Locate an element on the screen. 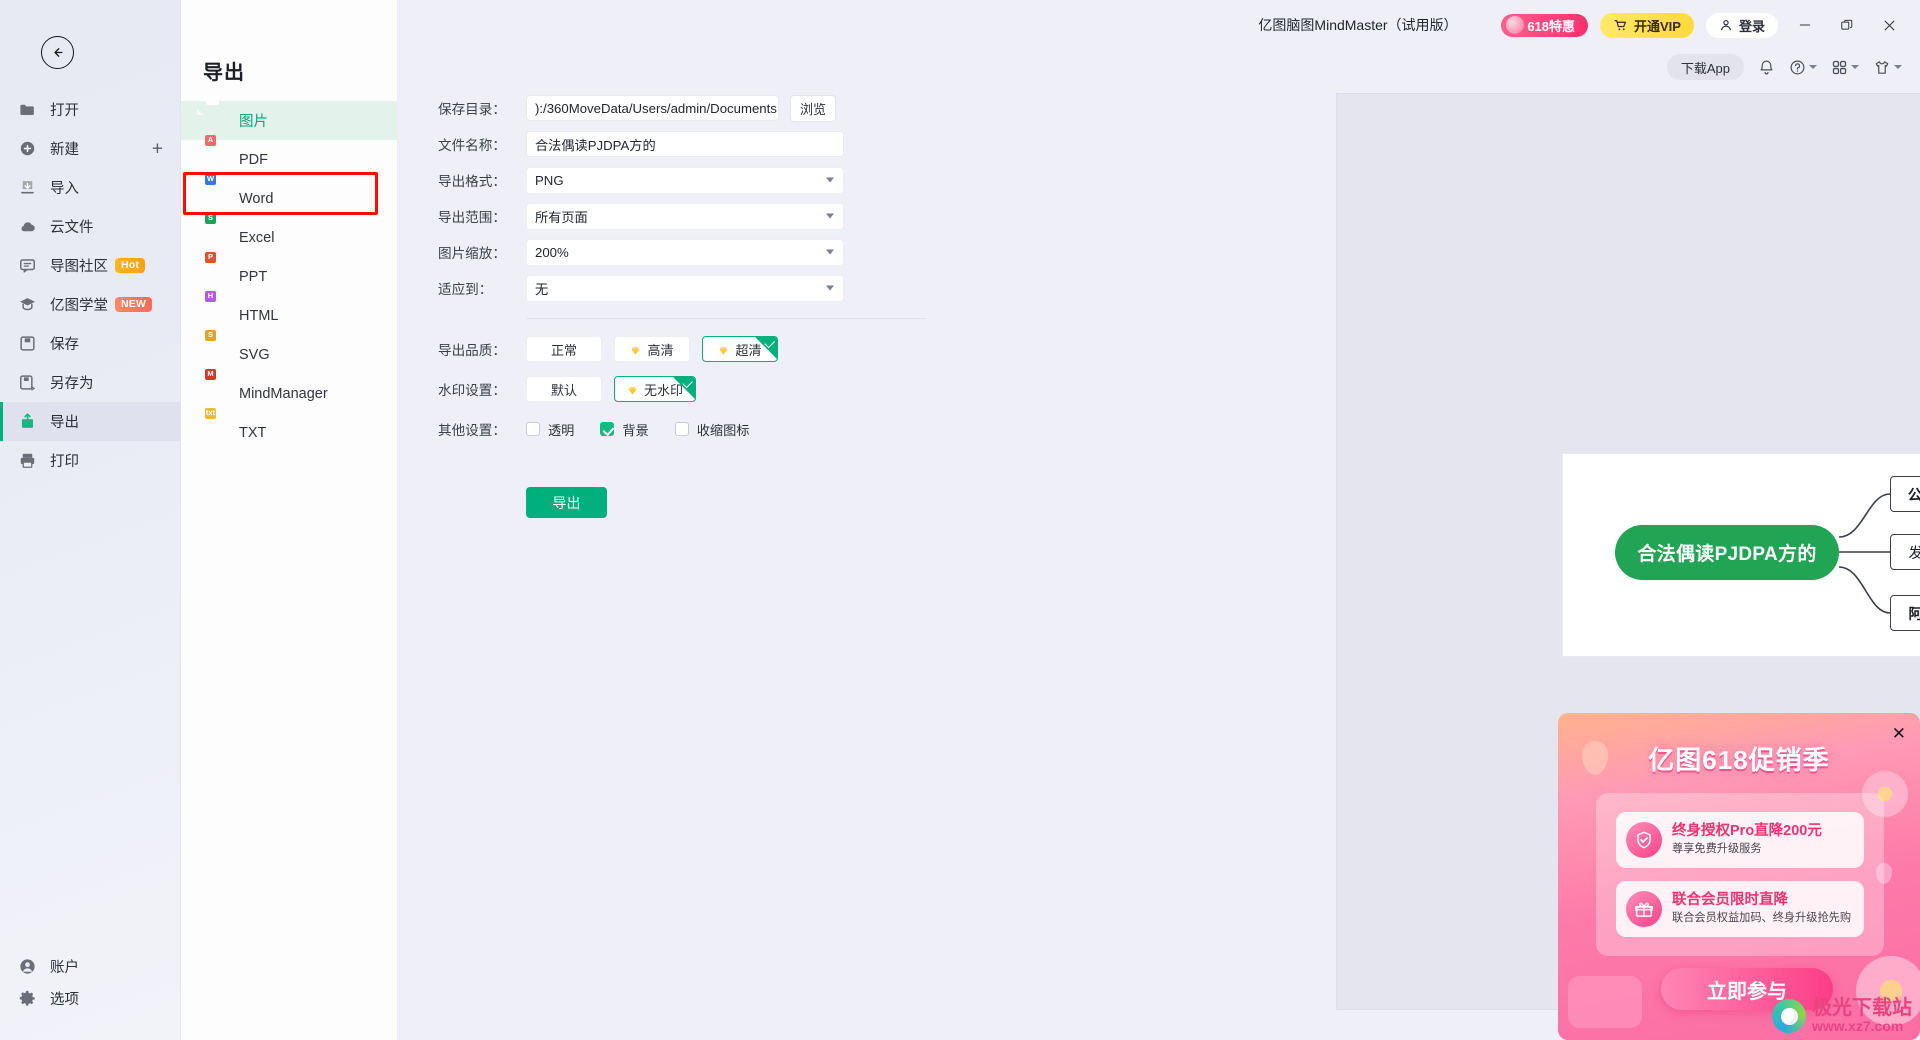 The image size is (1920, 1040). help-button is located at coordinates (1803, 67).